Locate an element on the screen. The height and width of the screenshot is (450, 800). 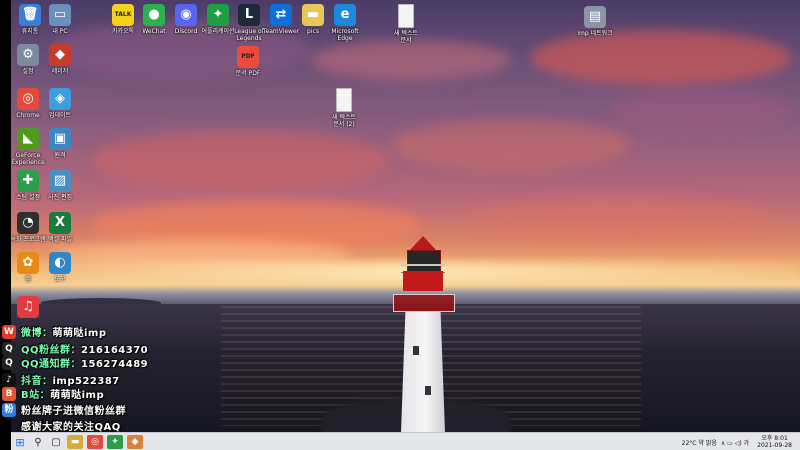
notice-group-row: Q QQ通知群：156274489 is located at coordinates (75, 362).